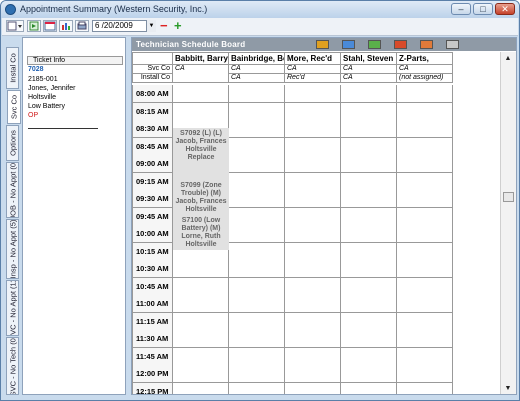 The height and width of the screenshot is (401, 520). I want to click on tab-svc-co: Svc Co, so click(14, 107).